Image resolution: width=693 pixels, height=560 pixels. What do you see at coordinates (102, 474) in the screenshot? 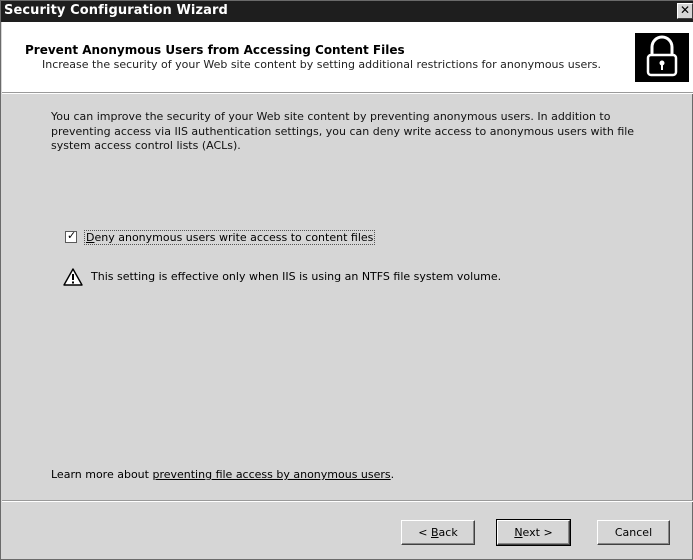
I see `learn-more-prefix: Learn more about` at bounding box center [102, 474].